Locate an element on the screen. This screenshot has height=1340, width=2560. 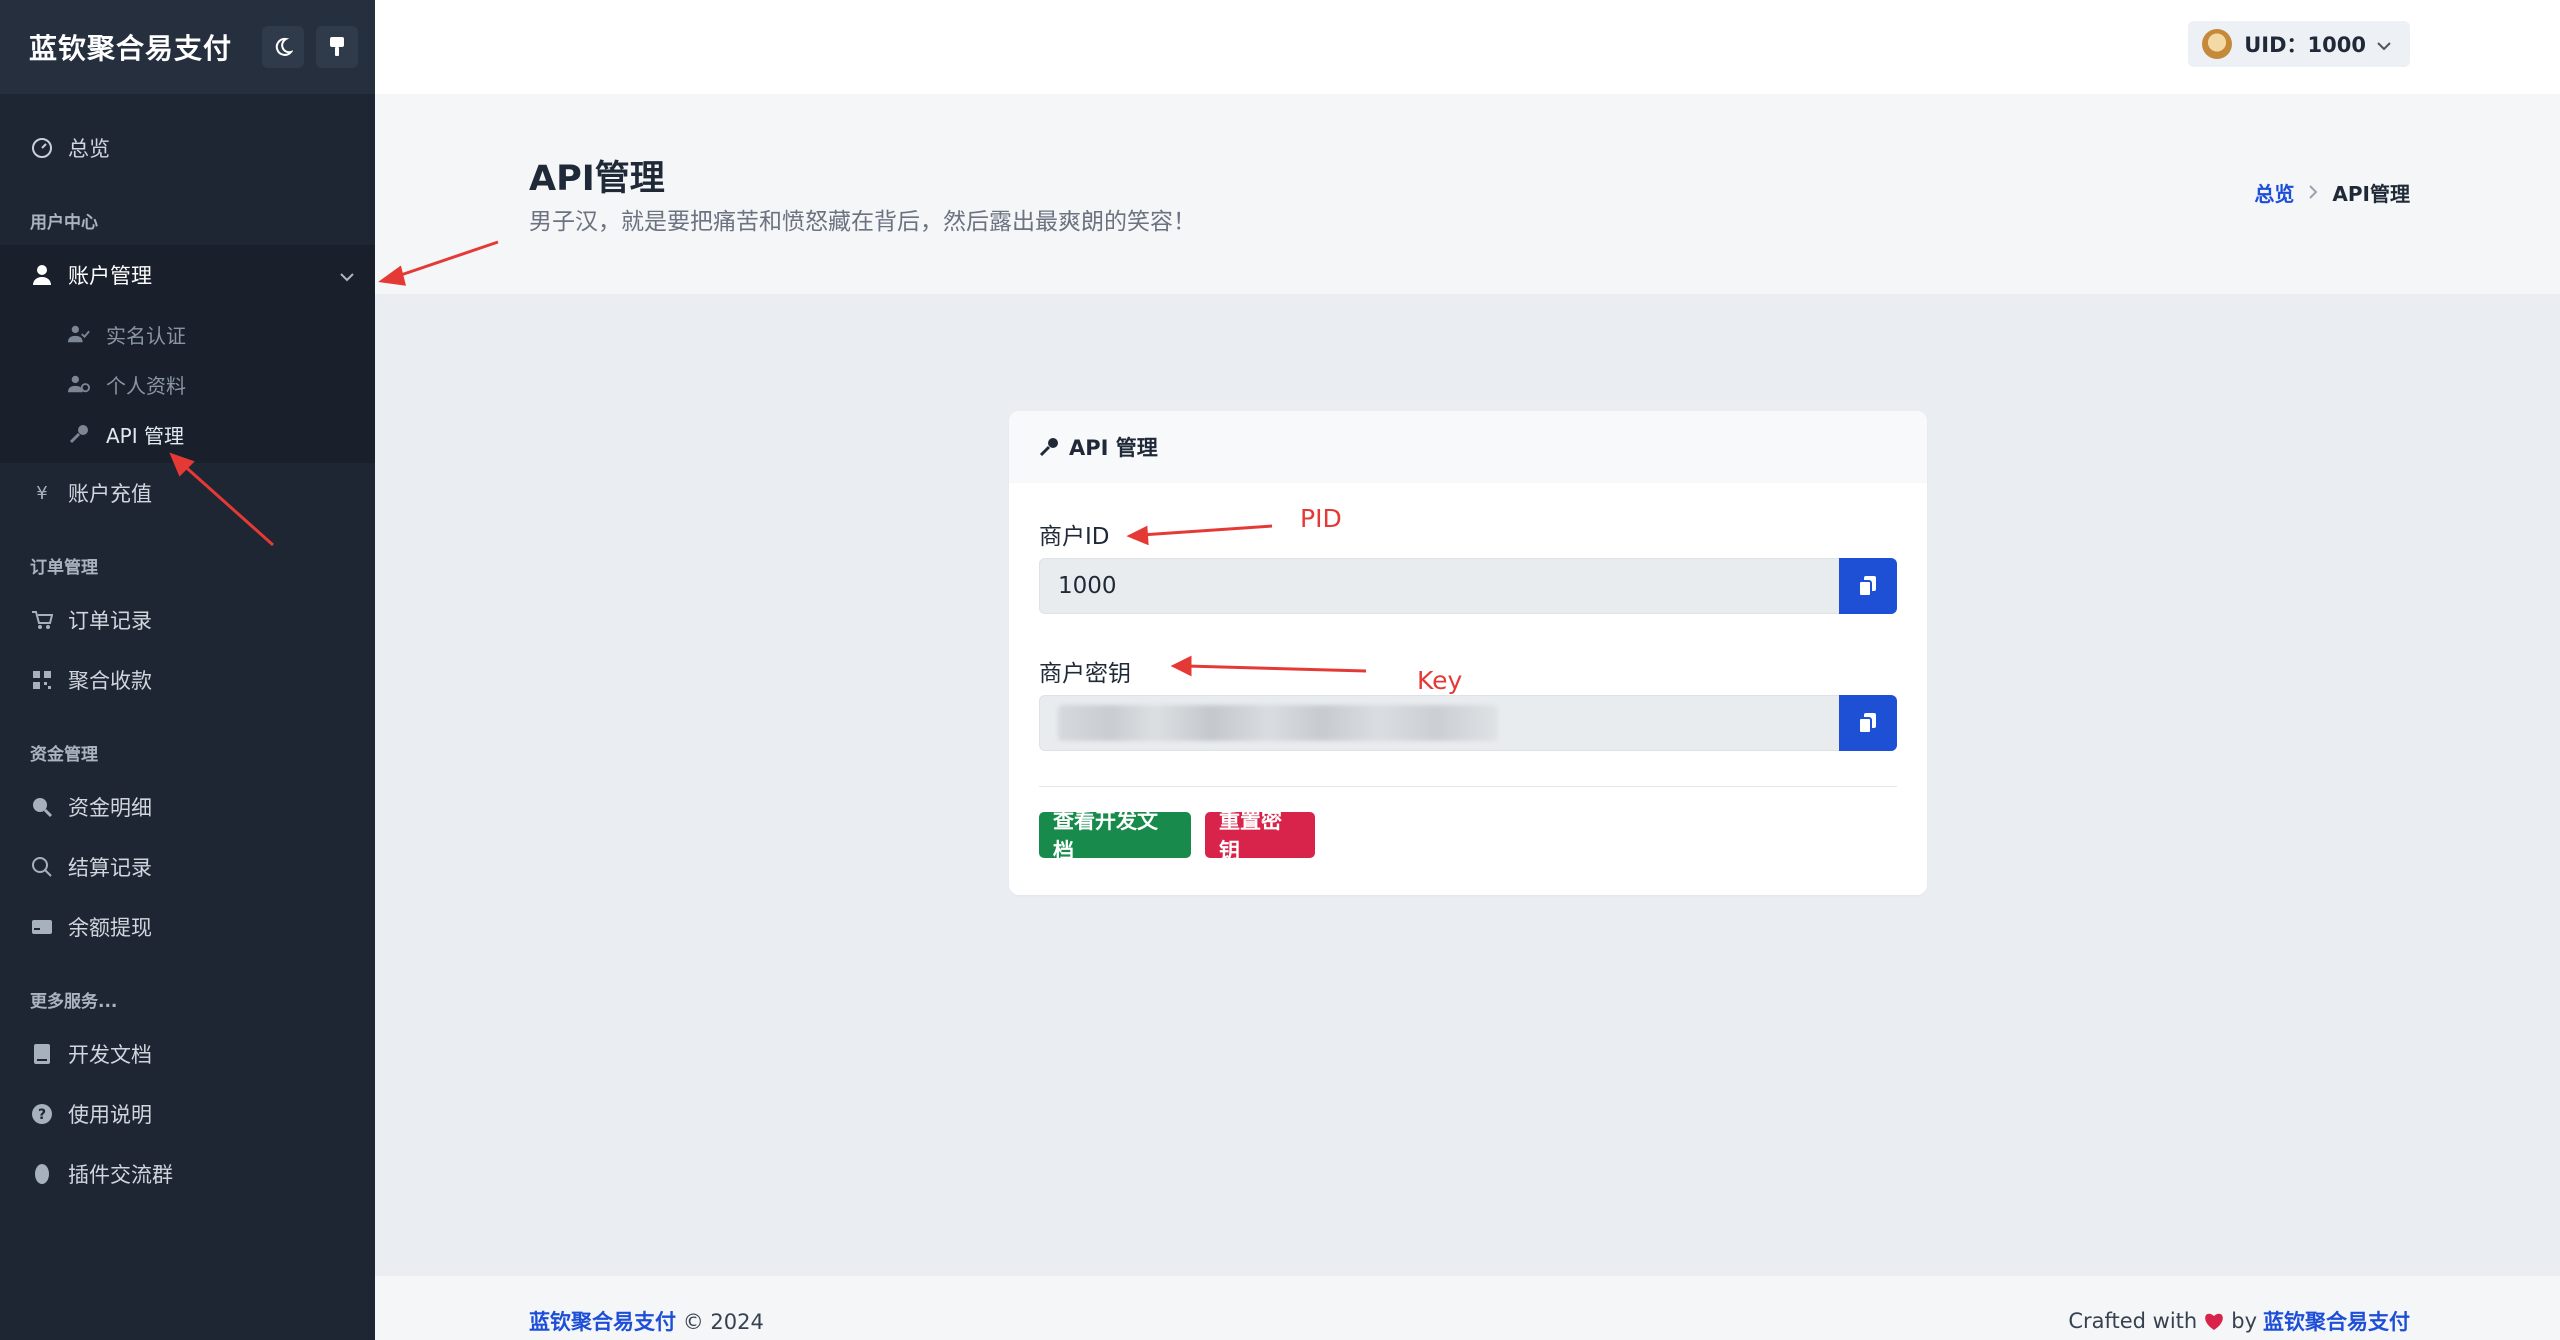
credit-card-icon is located at coordinates (42, 927).